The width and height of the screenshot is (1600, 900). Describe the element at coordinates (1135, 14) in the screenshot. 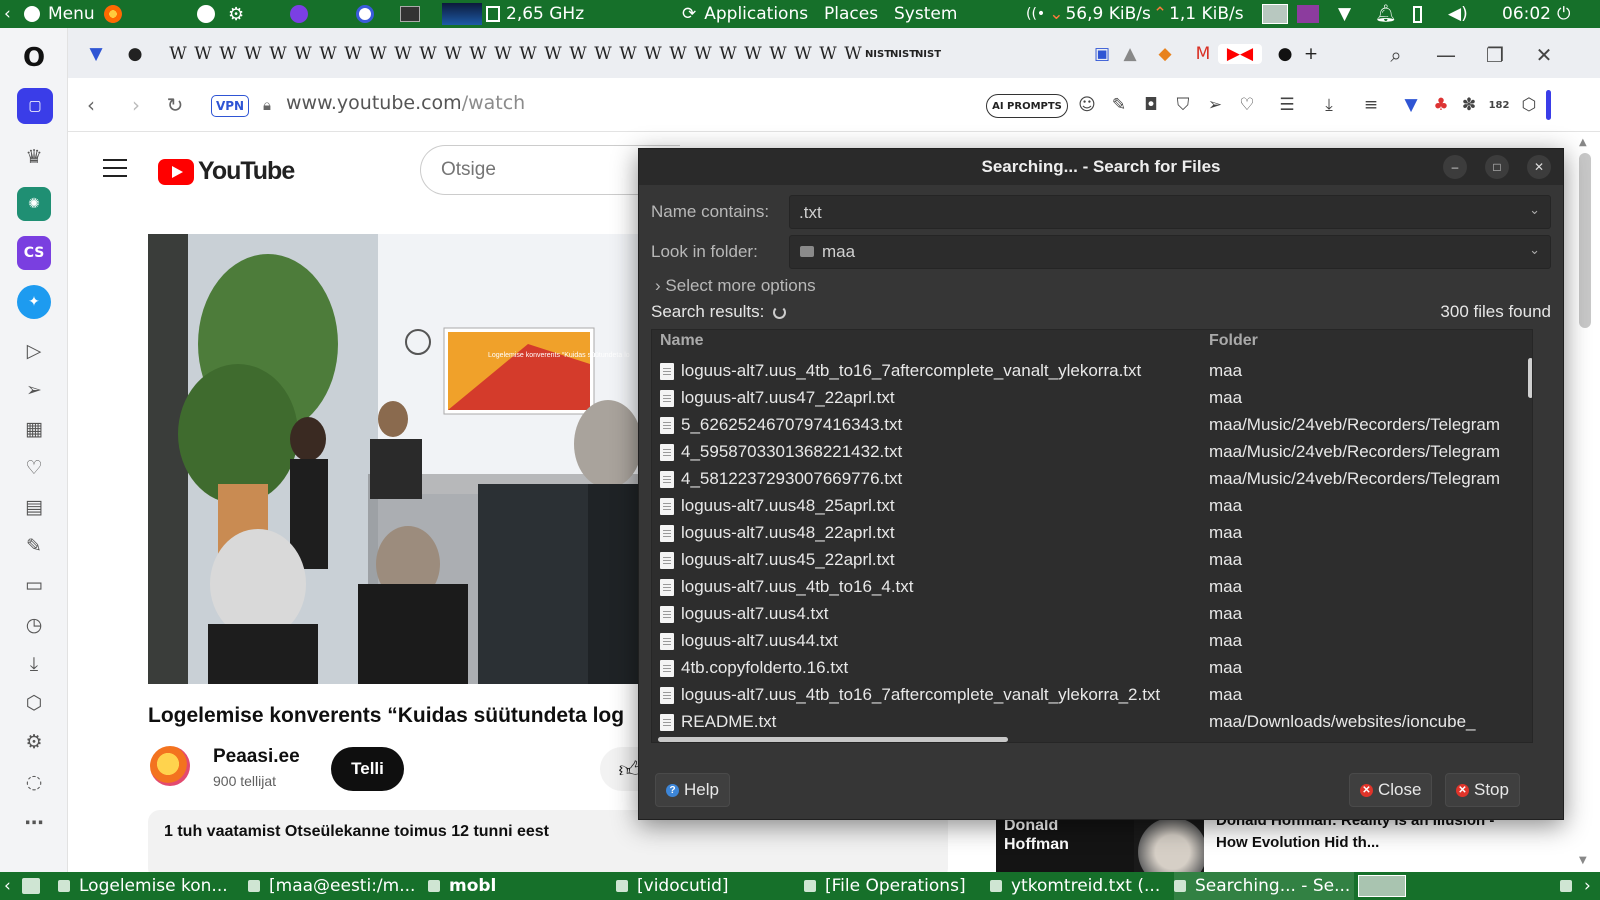

I see `network-speed: ((• ⌄ 56,9 KiB/s ⌃ 1,1 KiB/s` at that location.